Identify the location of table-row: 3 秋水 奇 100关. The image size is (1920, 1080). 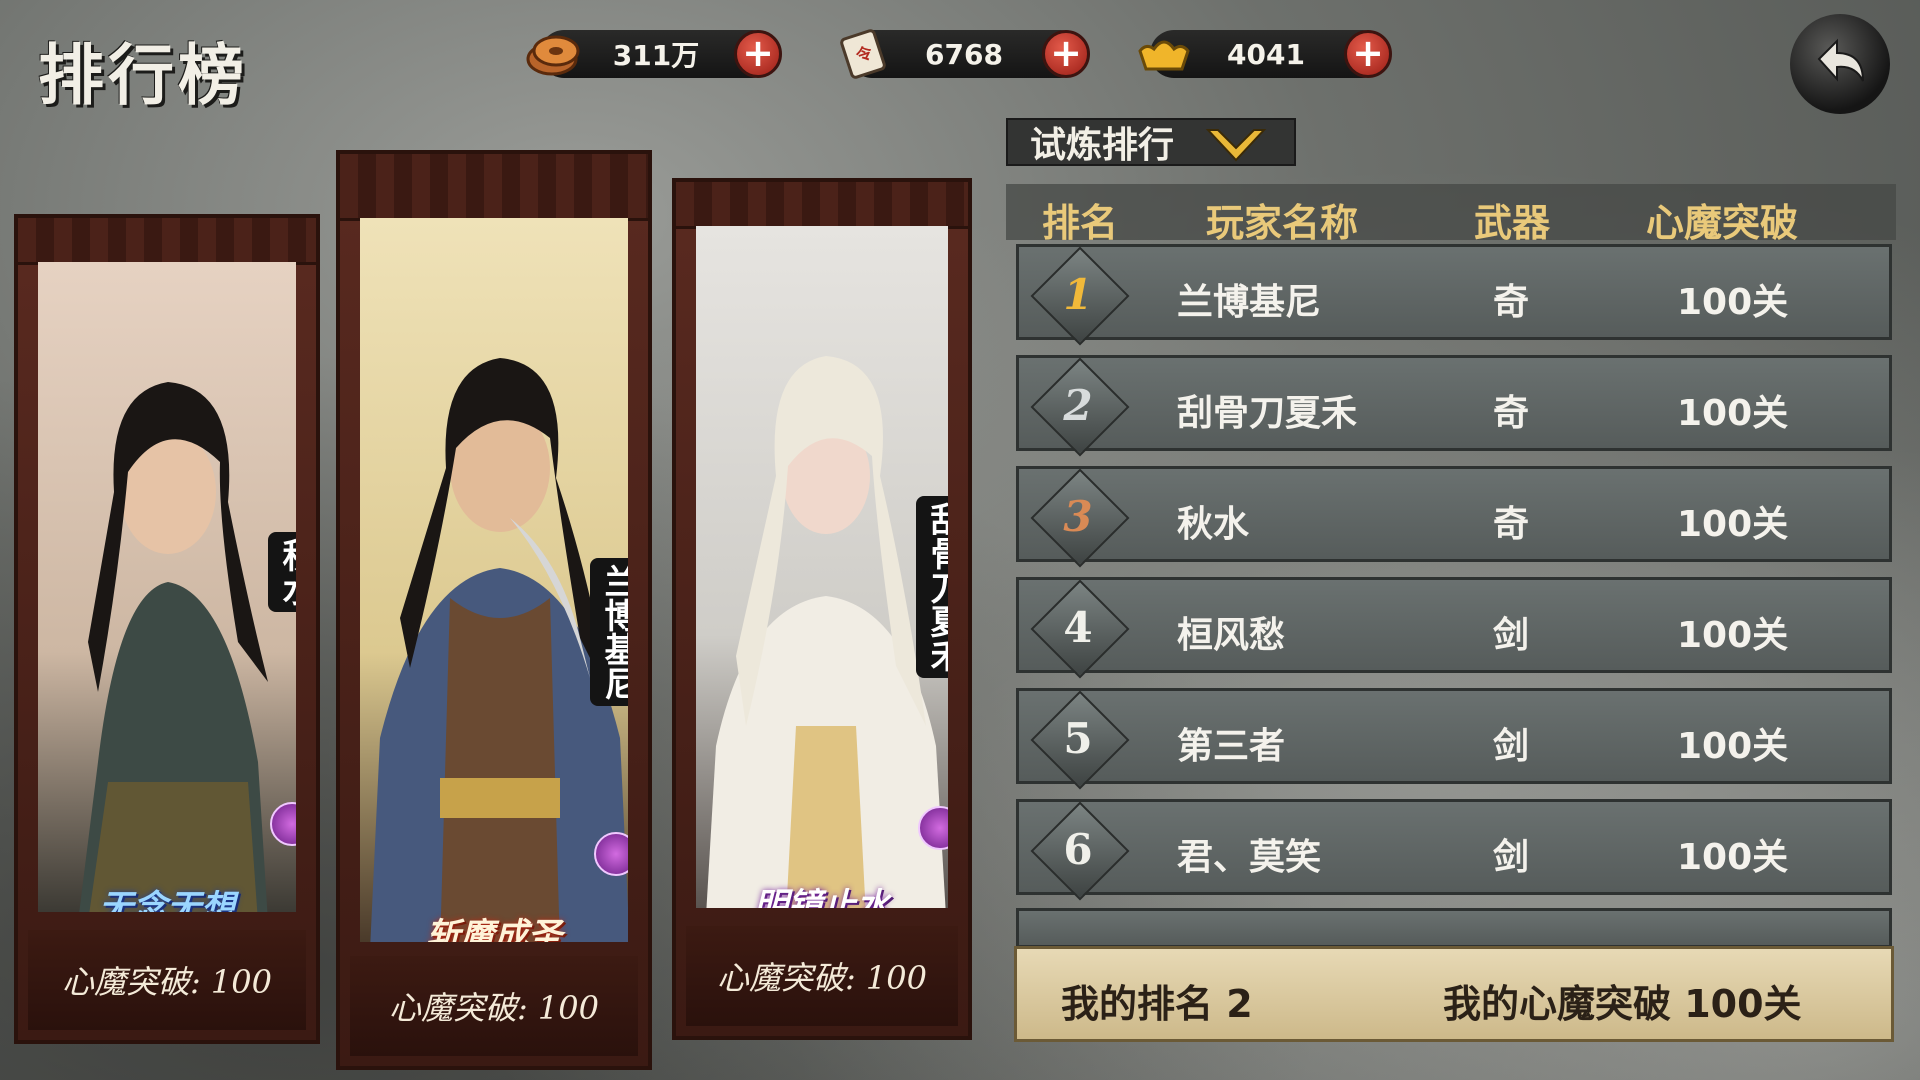
(1454, 517).